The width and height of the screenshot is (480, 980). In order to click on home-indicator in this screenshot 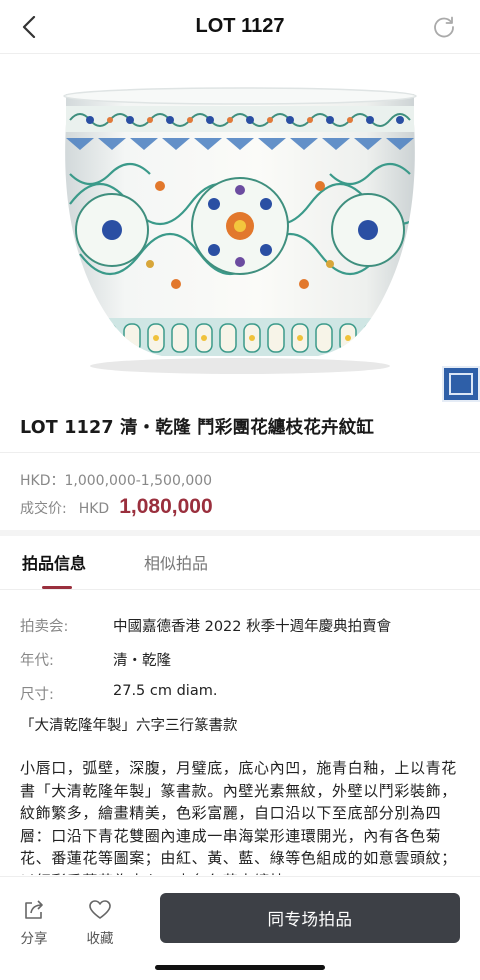, I will do `click(240, 967)`.